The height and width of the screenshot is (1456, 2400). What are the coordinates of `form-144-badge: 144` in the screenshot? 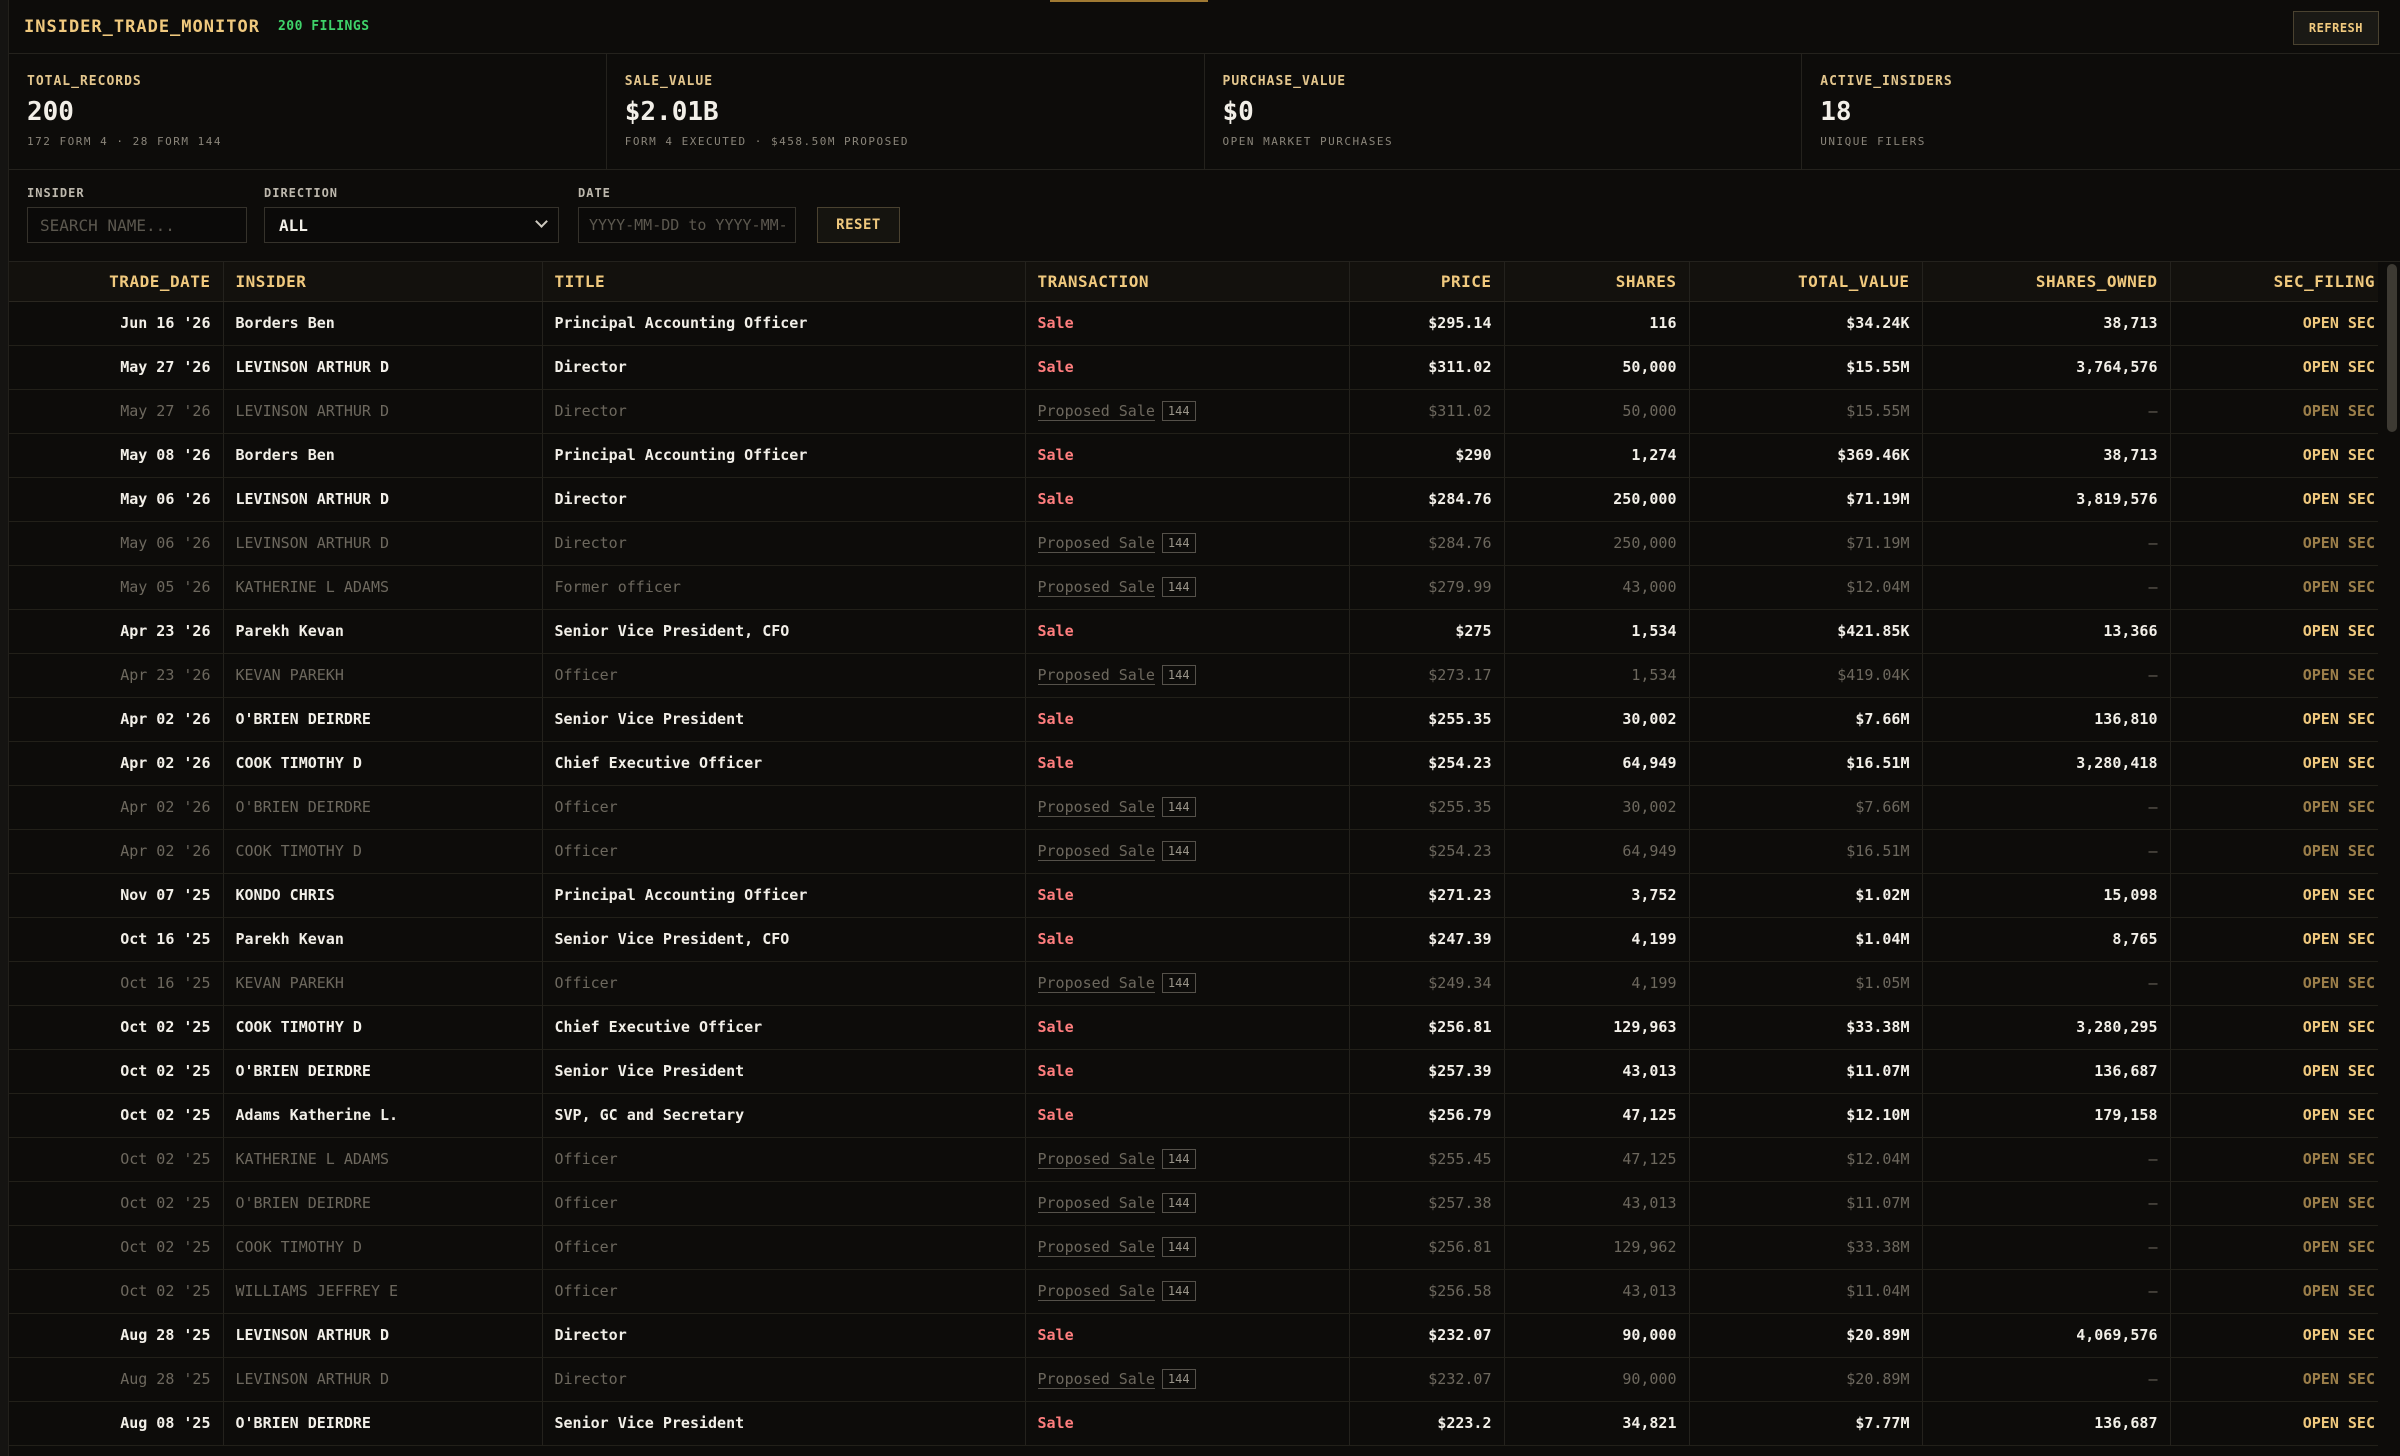 It's located at (1178, 807).